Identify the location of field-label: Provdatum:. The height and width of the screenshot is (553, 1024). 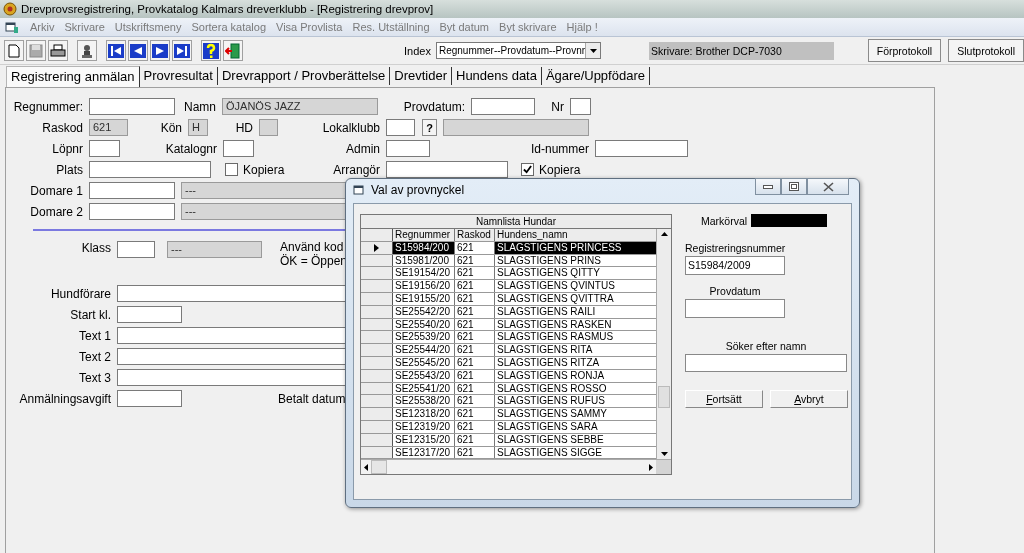
(434, 106).